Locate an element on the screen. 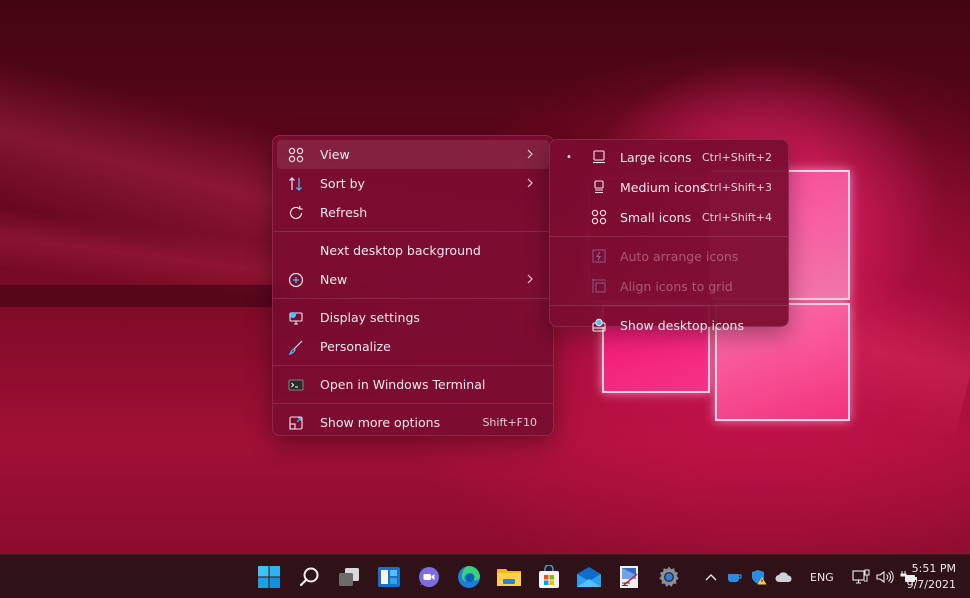 The height and width of the screenshot is (598, 970). onedrive-tray is located at coordinates (784, 577).